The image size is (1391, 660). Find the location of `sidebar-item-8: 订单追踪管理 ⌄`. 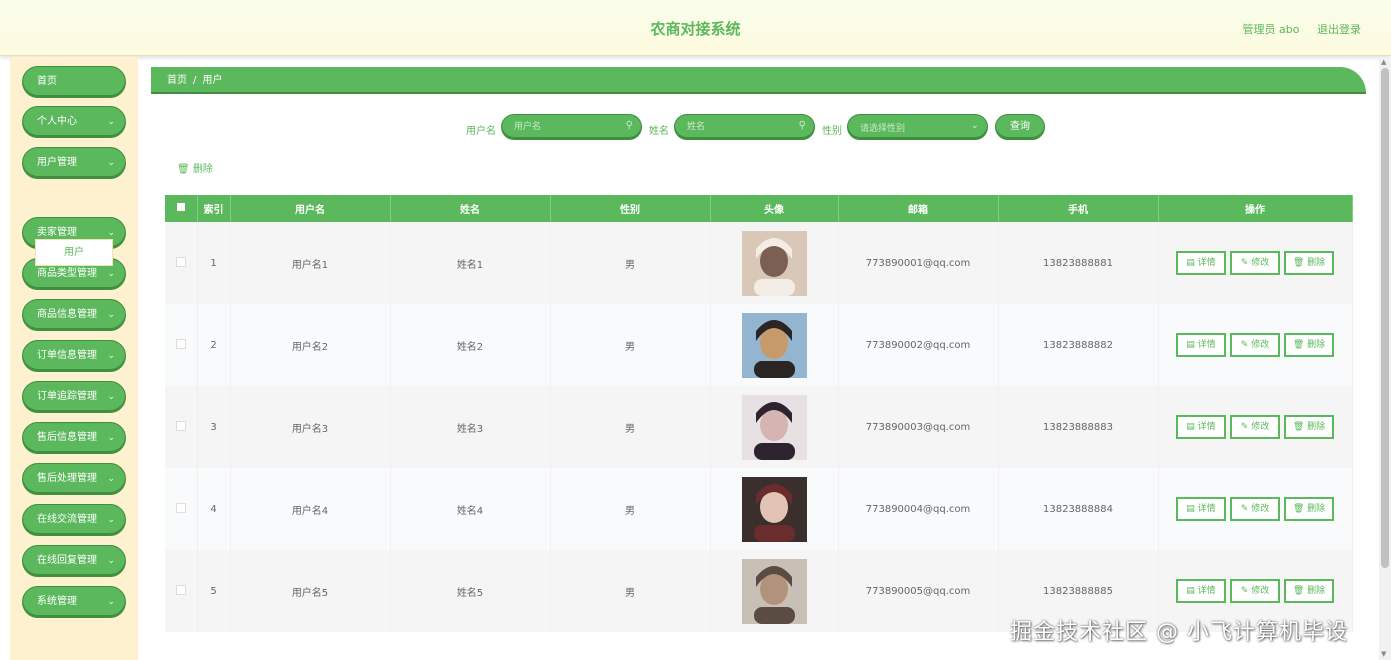

sidebar-item-8: 订单追踪管理 ⌄ is located at coordinates (74, 397).